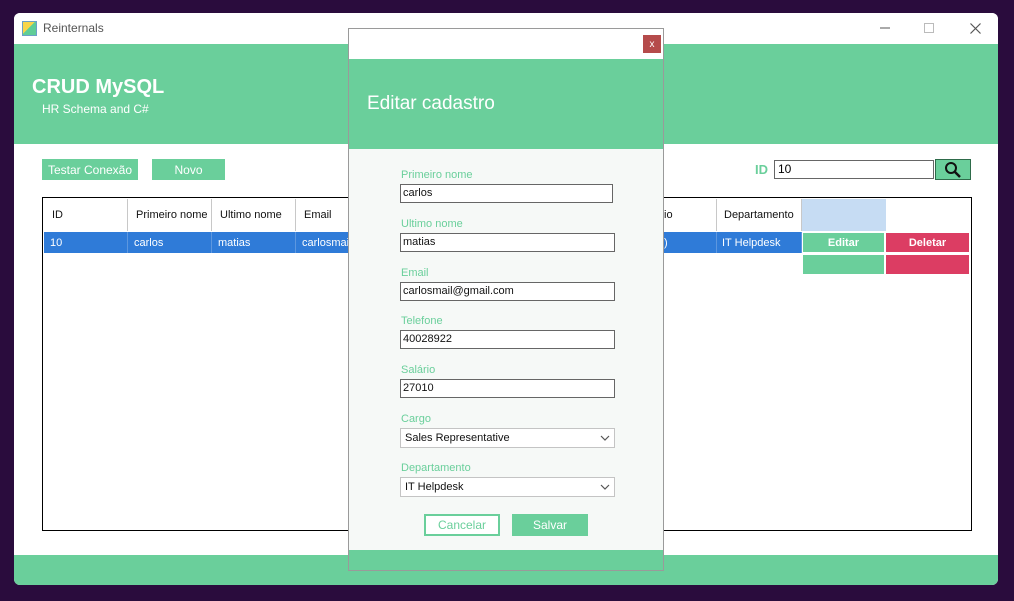  I want to click on app-title: CRUD MySQL, so click(98, 87).